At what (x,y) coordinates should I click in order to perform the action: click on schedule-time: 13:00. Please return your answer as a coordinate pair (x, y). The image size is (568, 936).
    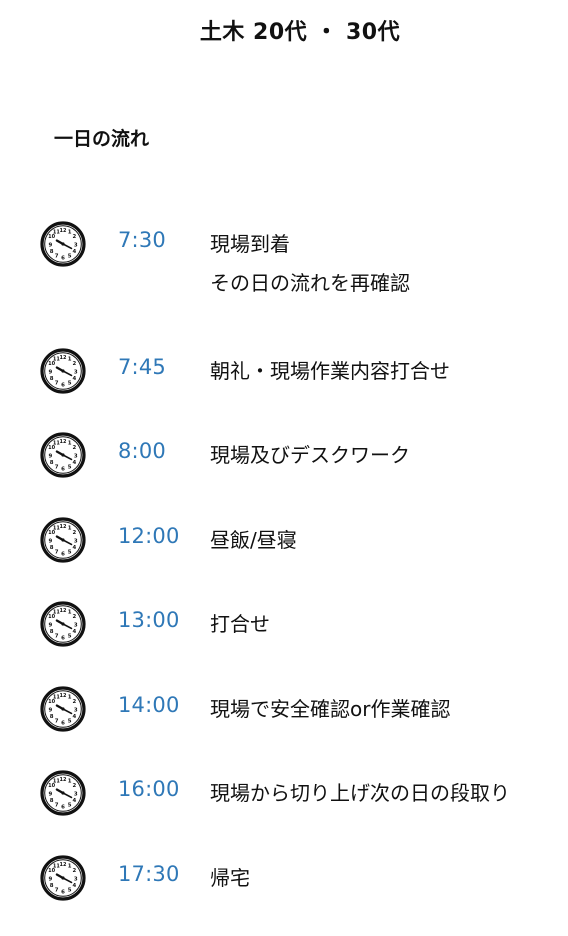
    Looking at the image, I should click on (149, 620).